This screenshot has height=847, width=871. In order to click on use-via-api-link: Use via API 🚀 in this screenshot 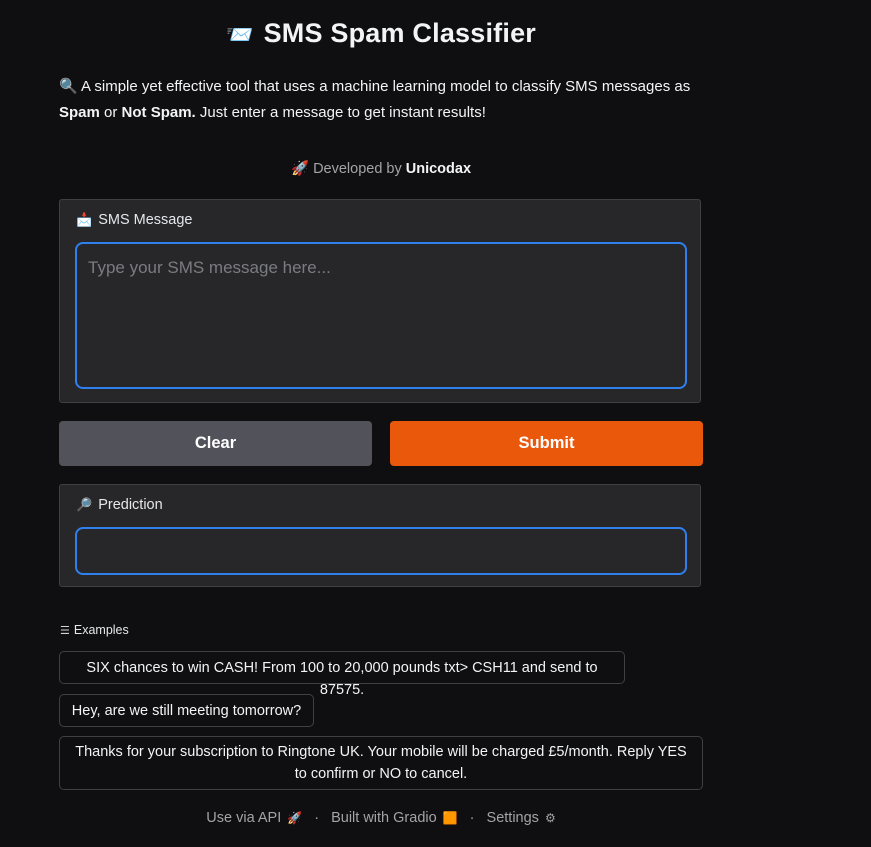, I will do `click(254, 818)`.